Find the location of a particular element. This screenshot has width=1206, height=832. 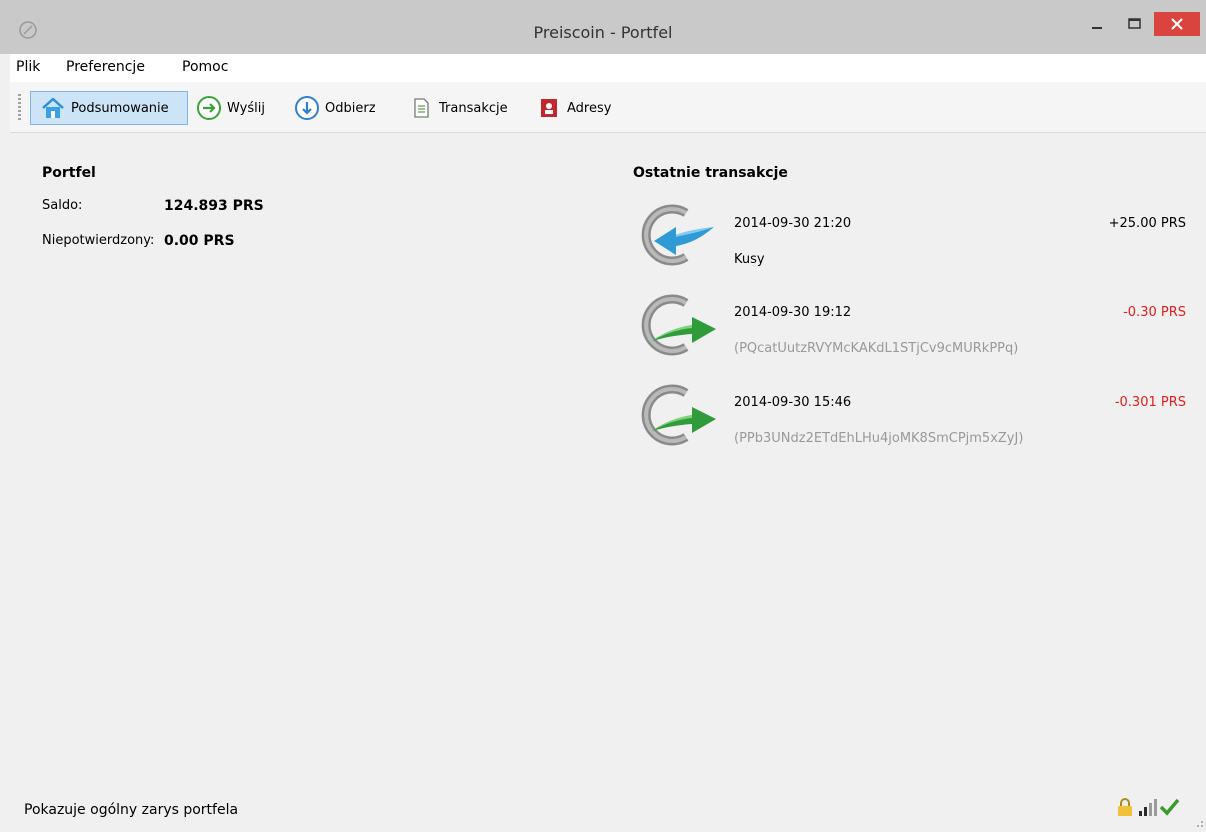

title-bar: Preiscoin - Portfel is located at coordinates (603, 27).